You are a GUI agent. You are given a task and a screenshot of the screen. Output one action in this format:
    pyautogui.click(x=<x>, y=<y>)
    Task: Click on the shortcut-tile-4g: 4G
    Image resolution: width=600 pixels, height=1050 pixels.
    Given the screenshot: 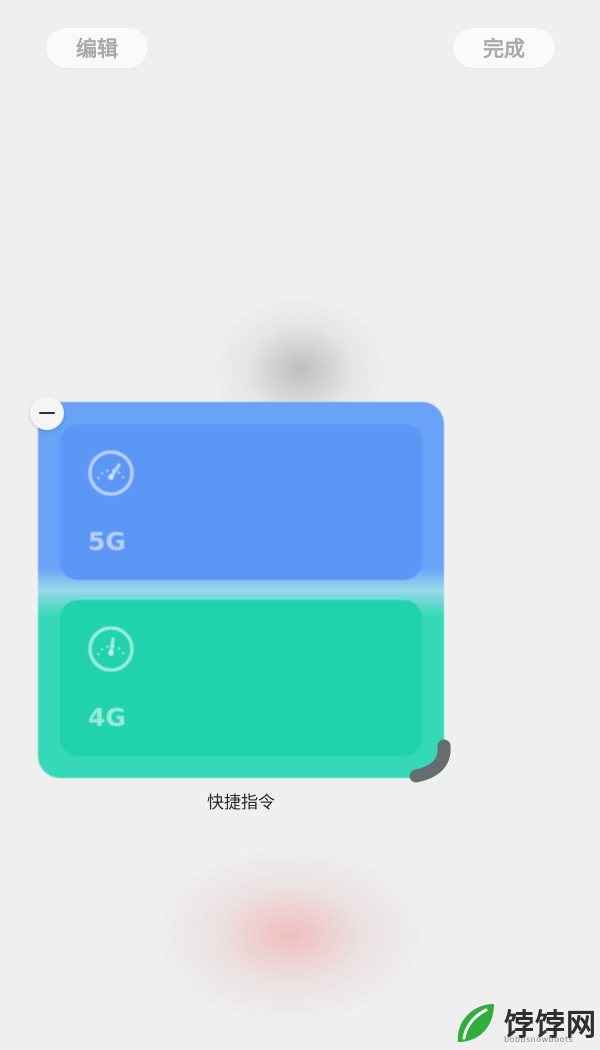 What is the action you would take?
    pyautogui.click(x=241, y=678)
    